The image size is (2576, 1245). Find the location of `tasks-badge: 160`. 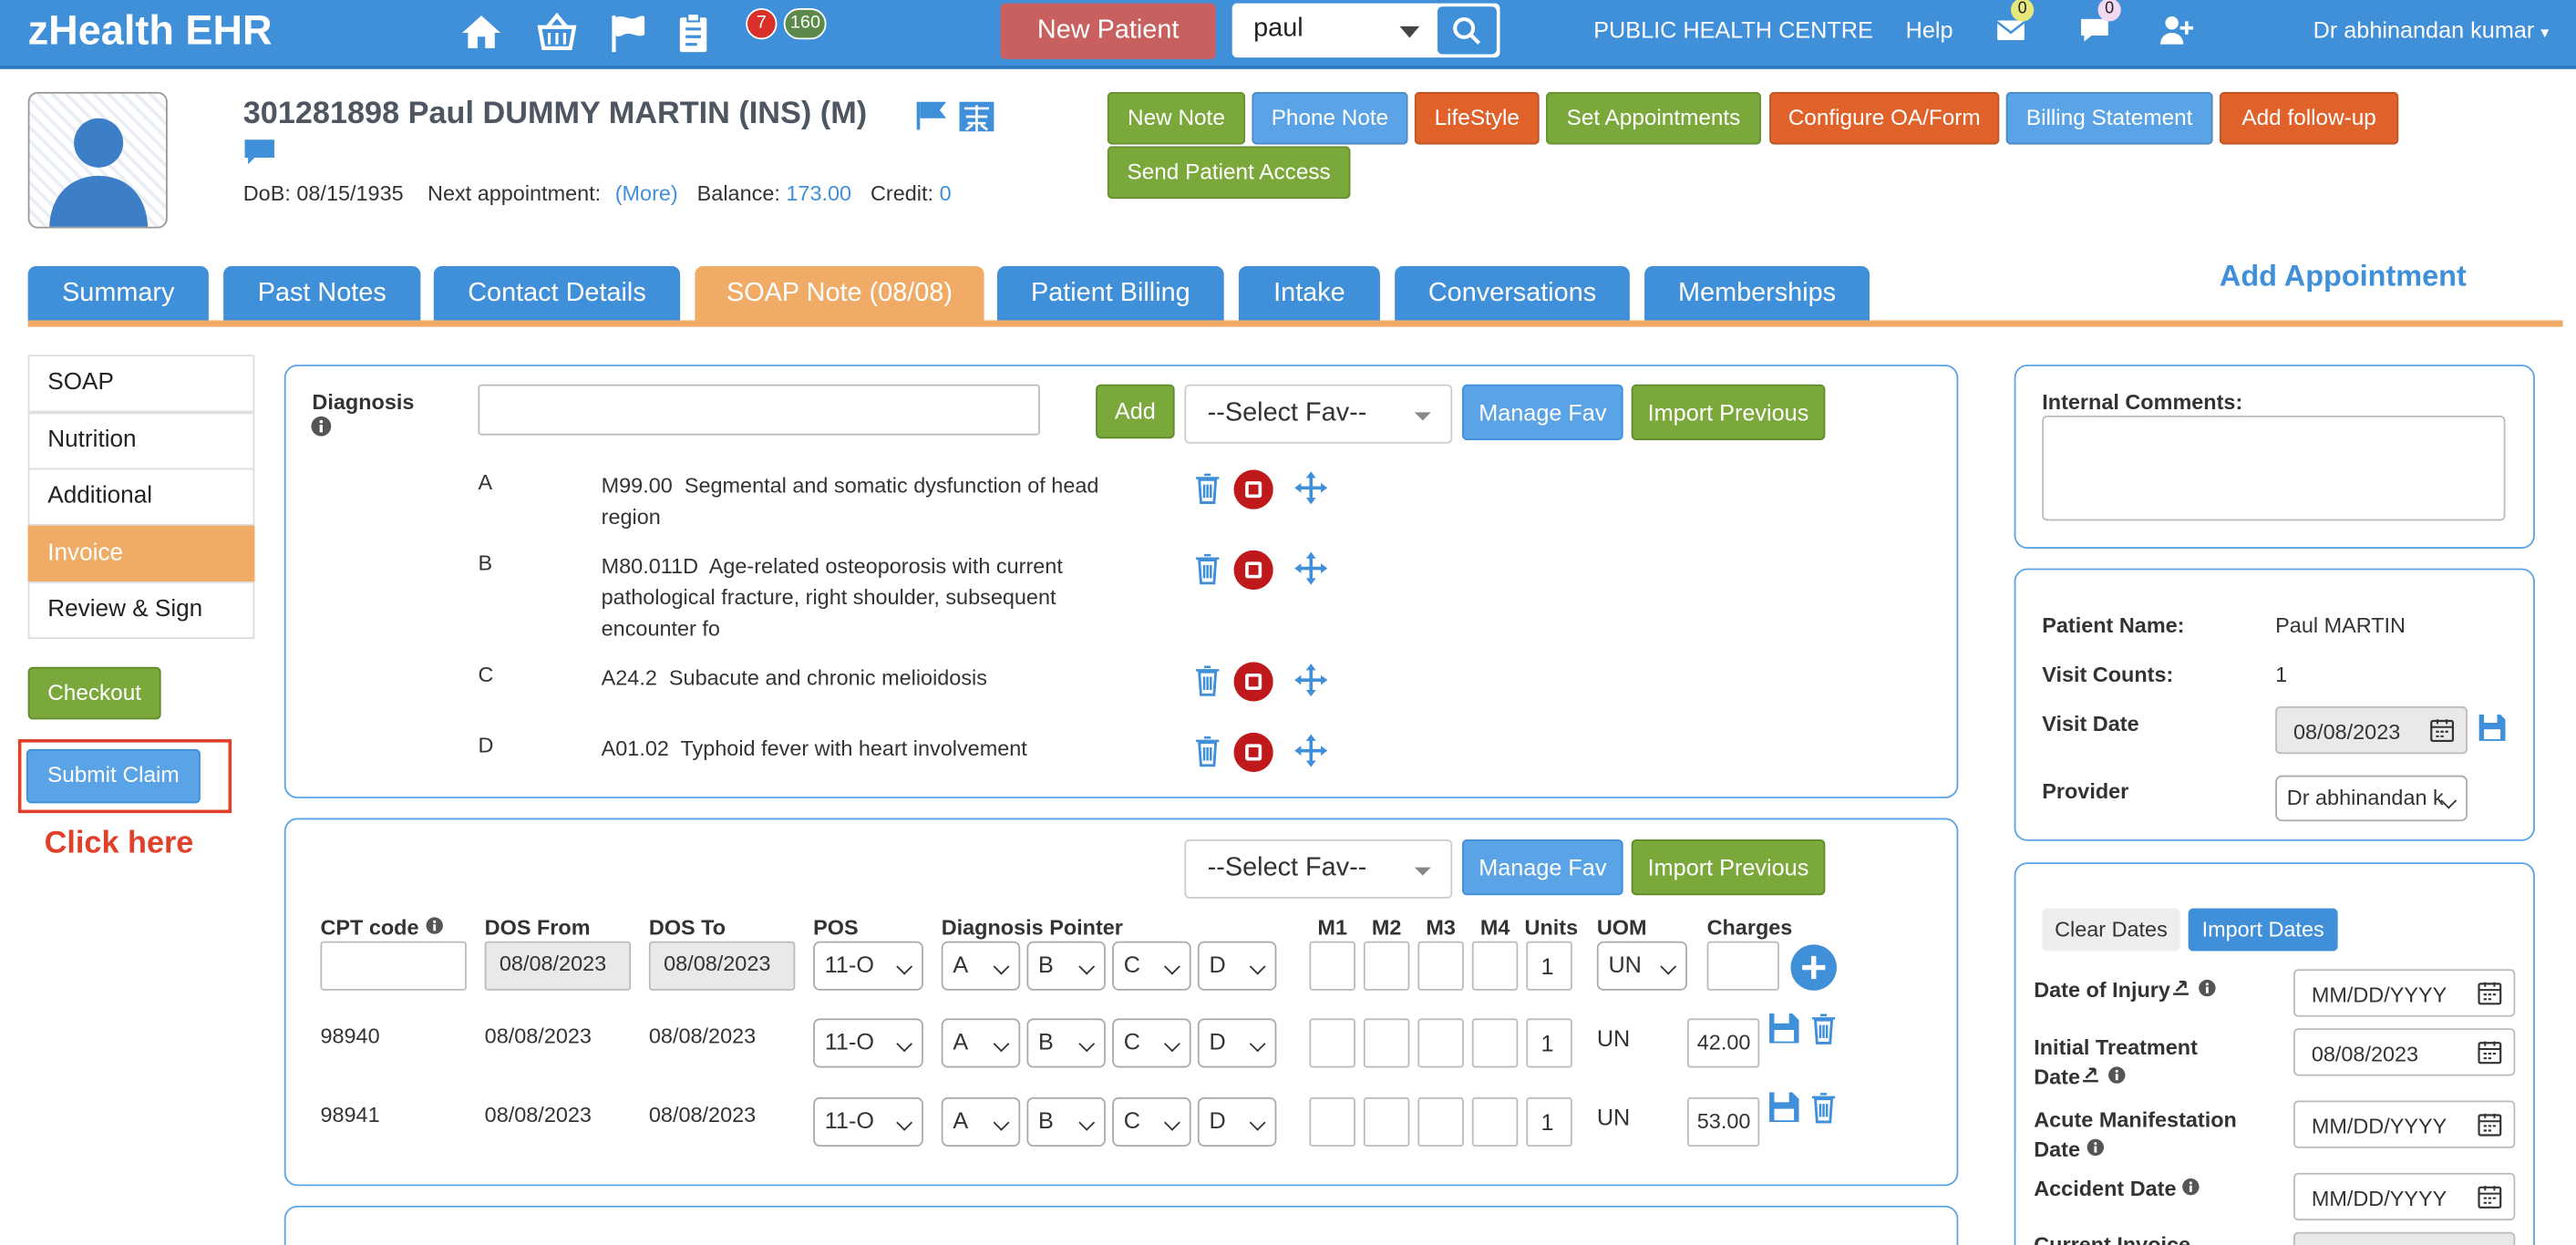

tasks-badge: 160 is located at coordinates (805, 24).